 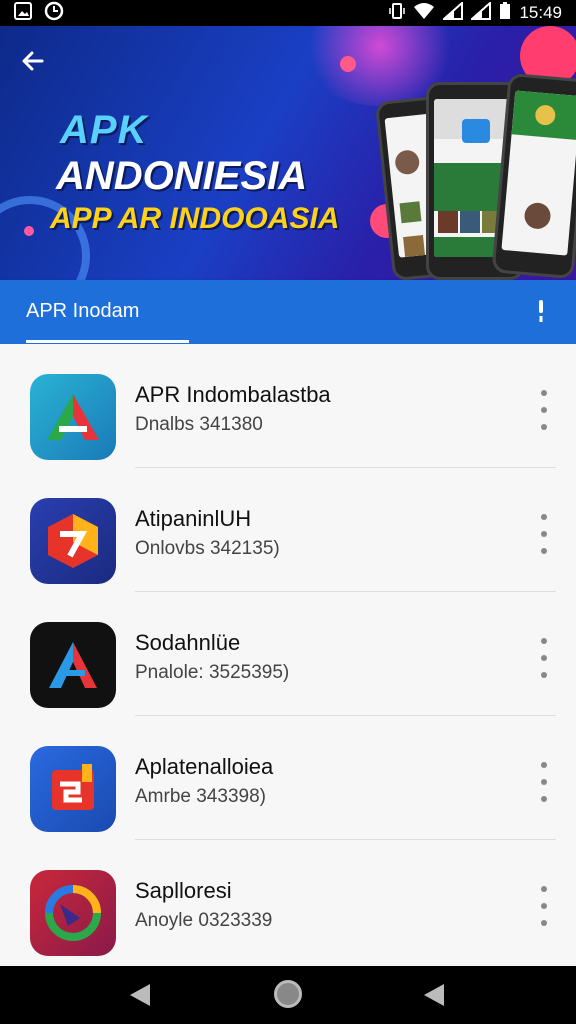 I want to click on nav-home-icon, so click(x=288, y=994).